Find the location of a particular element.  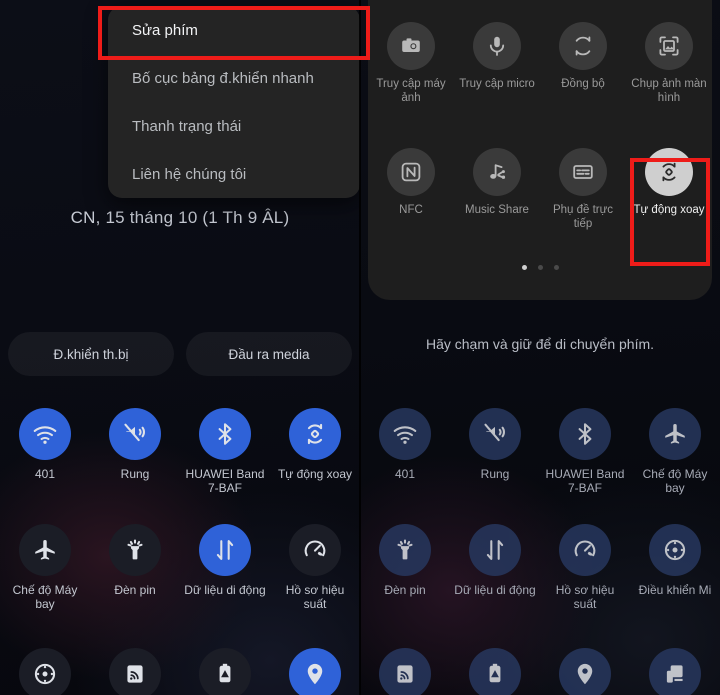

key-camera-access: Truy cập máy ảnh is located at coordinates (411, 63).